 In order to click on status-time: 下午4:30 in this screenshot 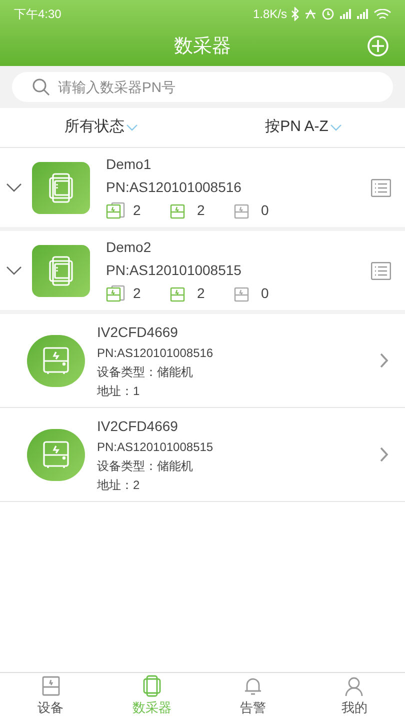, I will do `click(38, 14)`.